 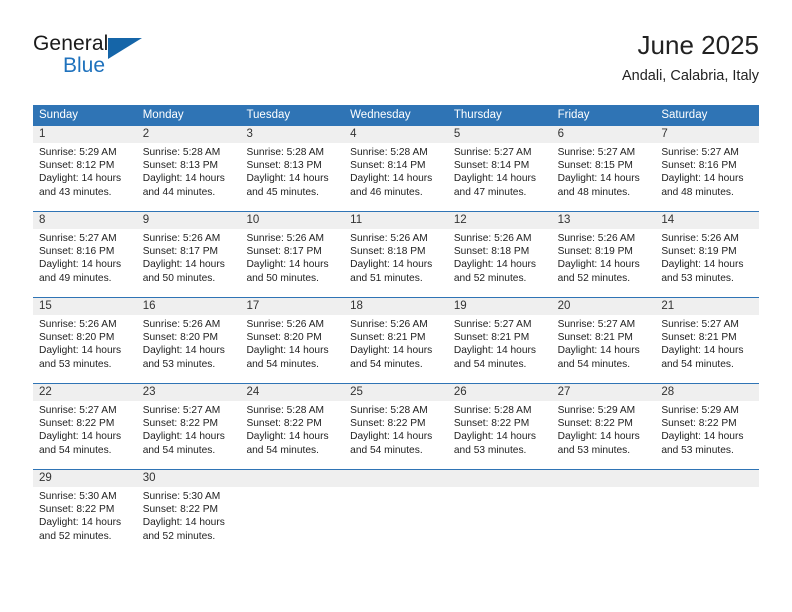 I want to click on day-number: 3, so click(x=249, y=134).